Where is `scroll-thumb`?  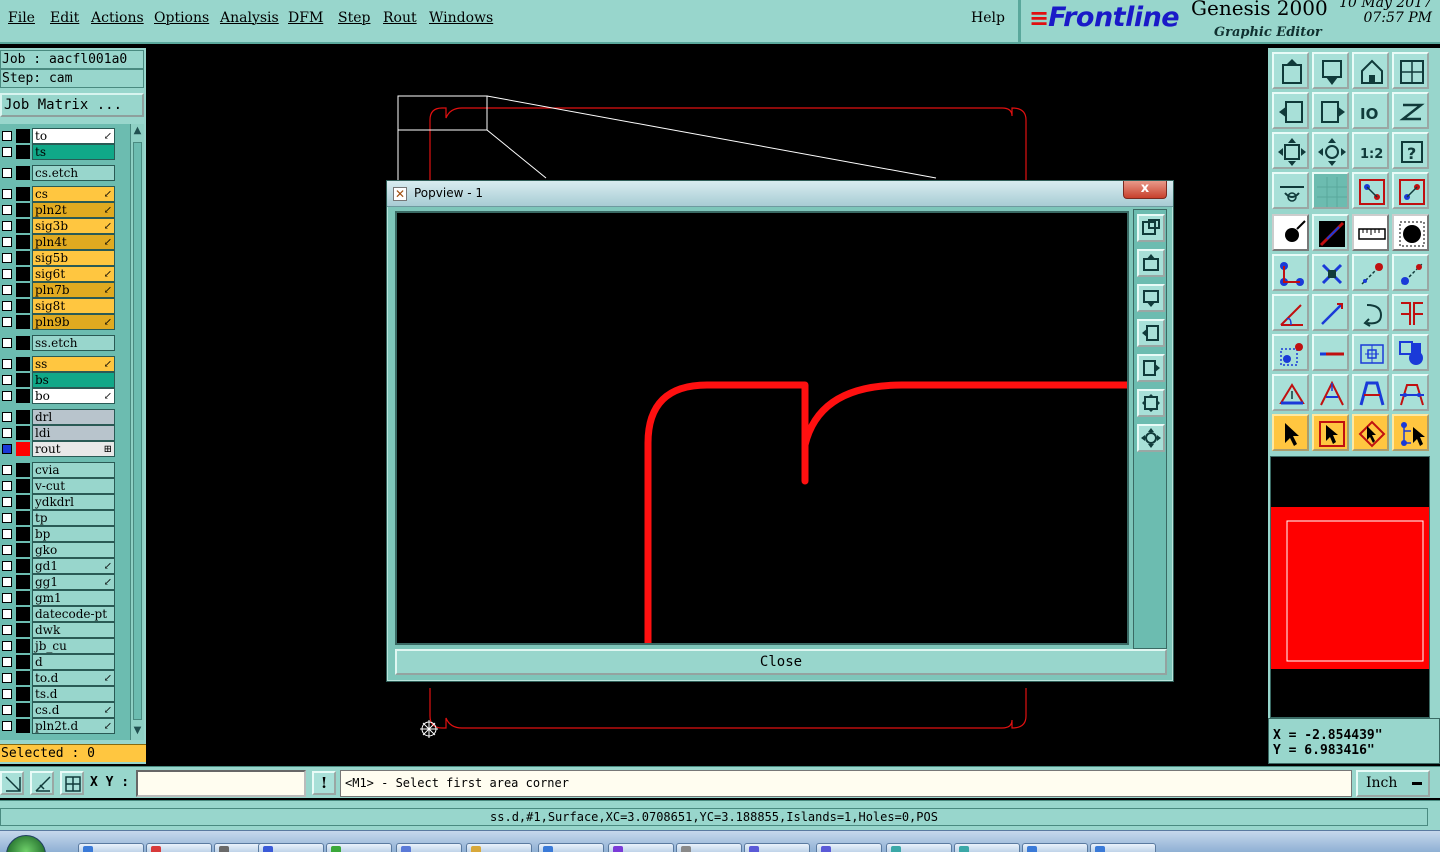 scroll-thumb is located at coordinates (137, 431).